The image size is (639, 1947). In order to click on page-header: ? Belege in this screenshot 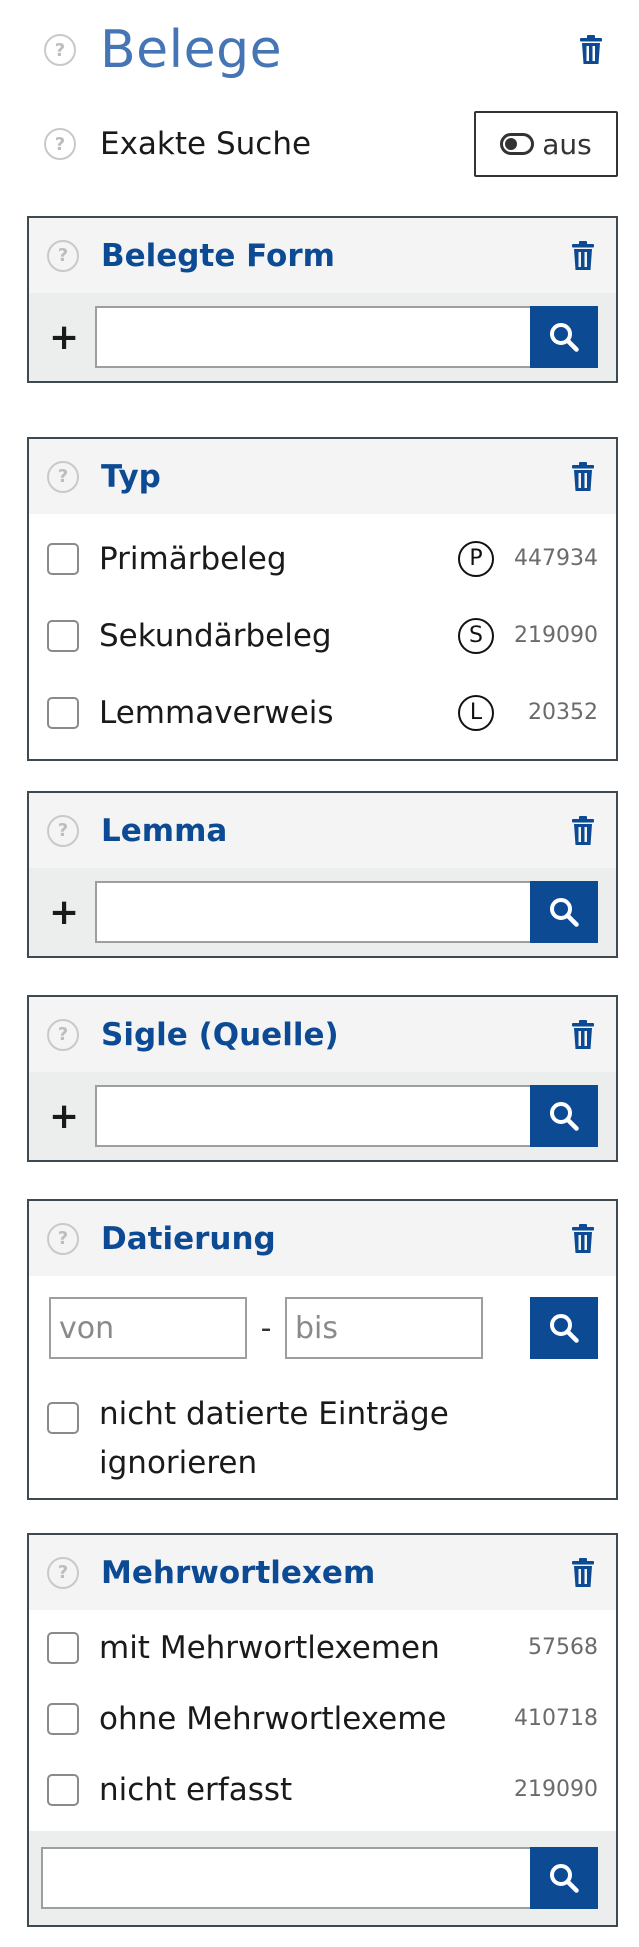, I will do `click(327, 50)`.